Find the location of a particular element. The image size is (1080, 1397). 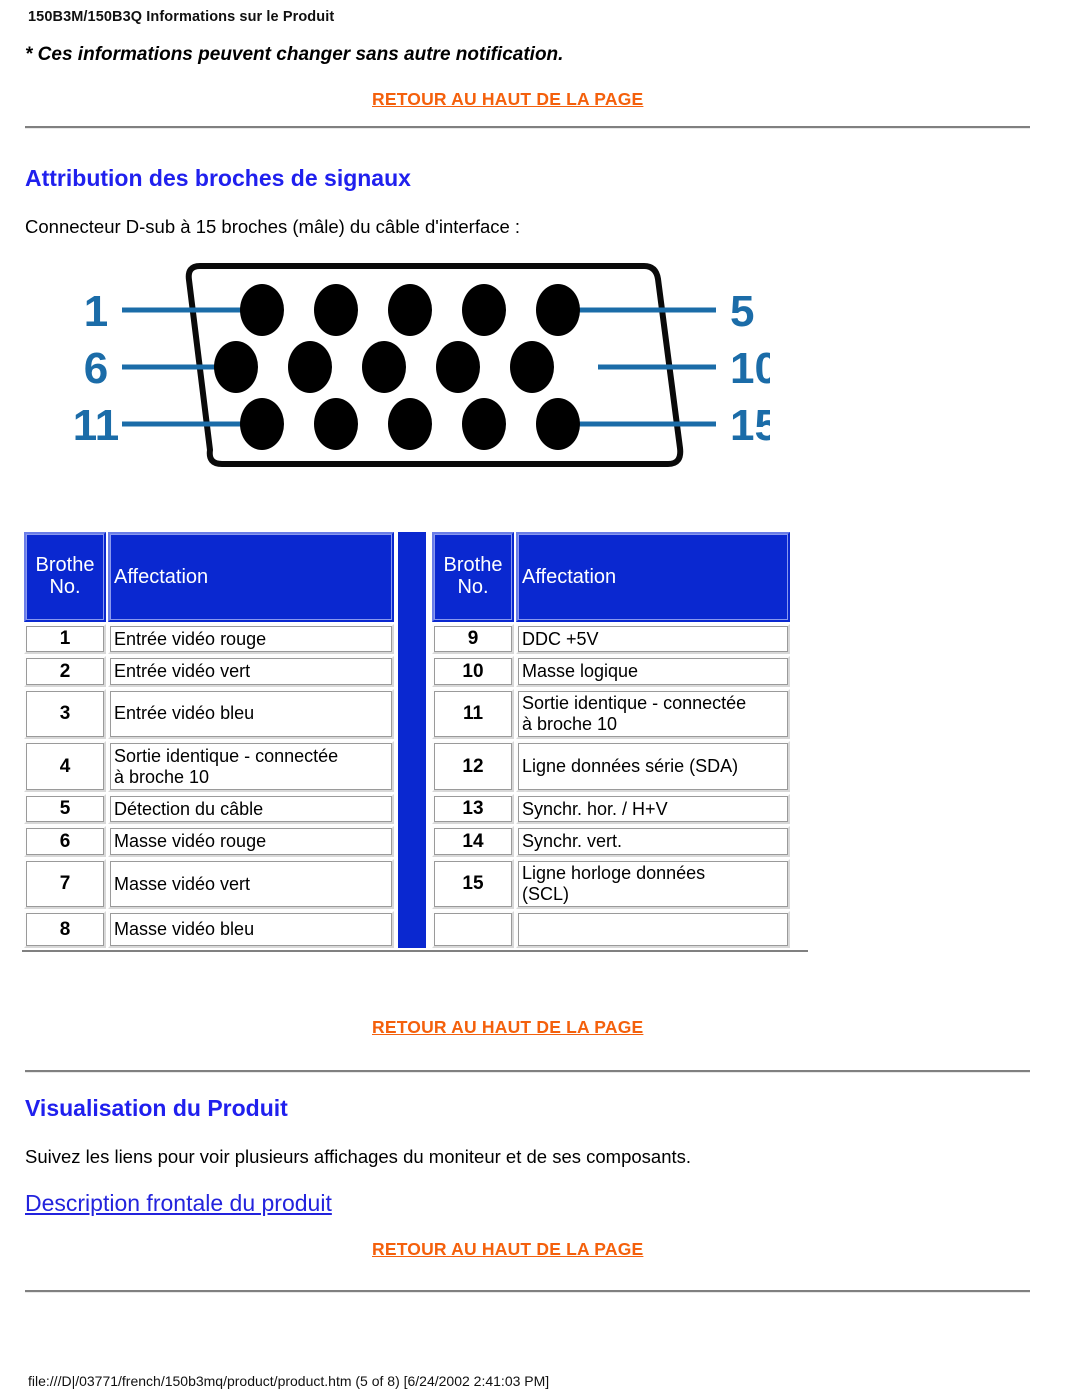

cell-pin-number: 7 is located at coordinates (65, 884).